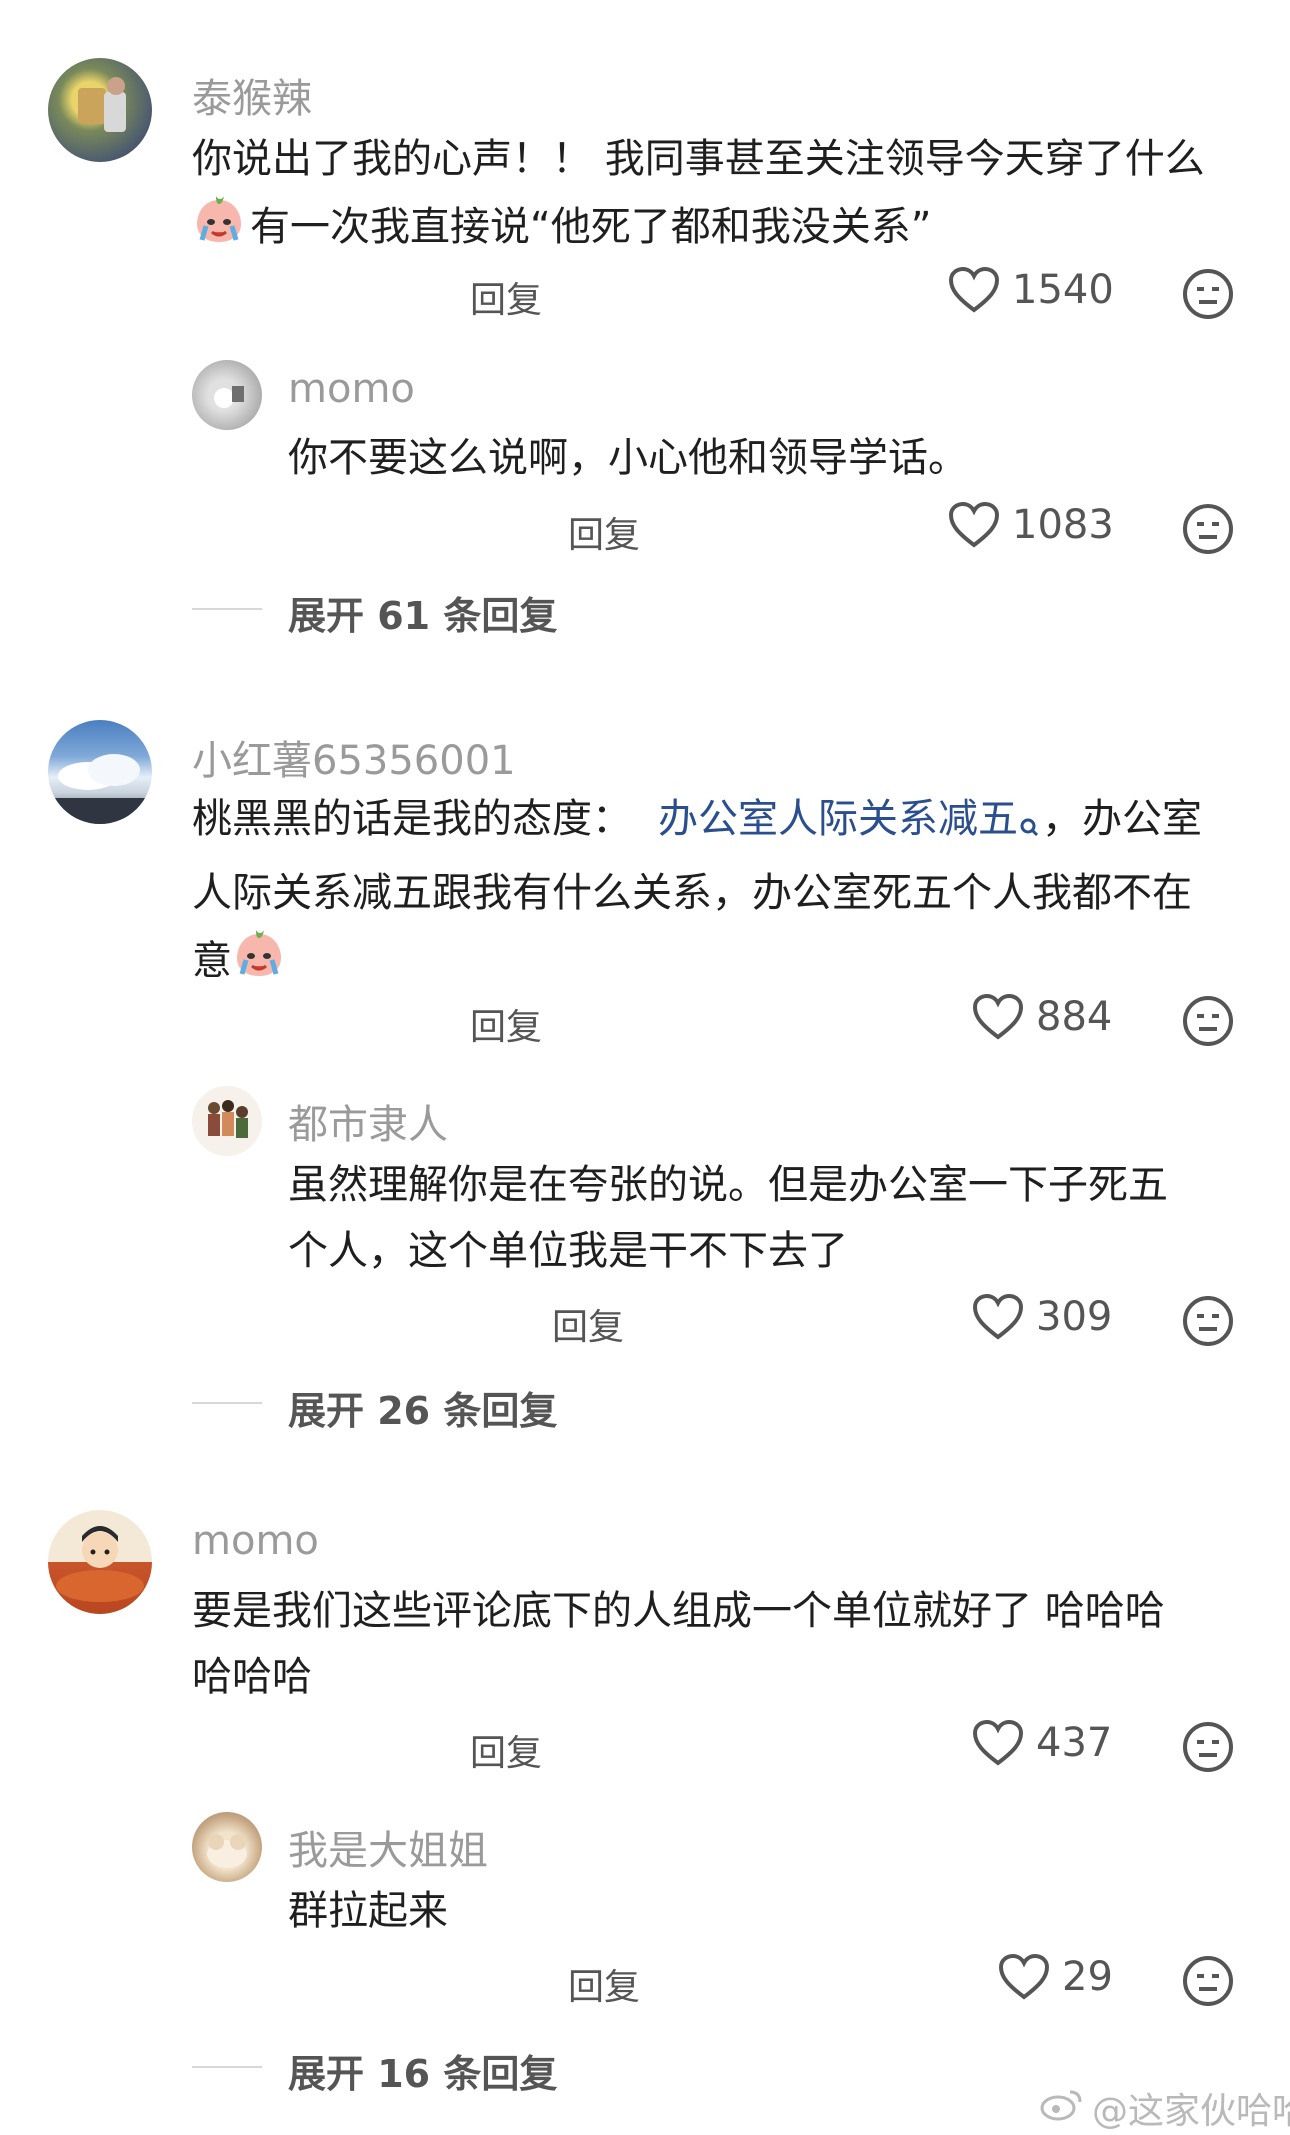 This screenshot has width=1290, height=2135. I want to click on like-button: 884, so click(1042, 1017).